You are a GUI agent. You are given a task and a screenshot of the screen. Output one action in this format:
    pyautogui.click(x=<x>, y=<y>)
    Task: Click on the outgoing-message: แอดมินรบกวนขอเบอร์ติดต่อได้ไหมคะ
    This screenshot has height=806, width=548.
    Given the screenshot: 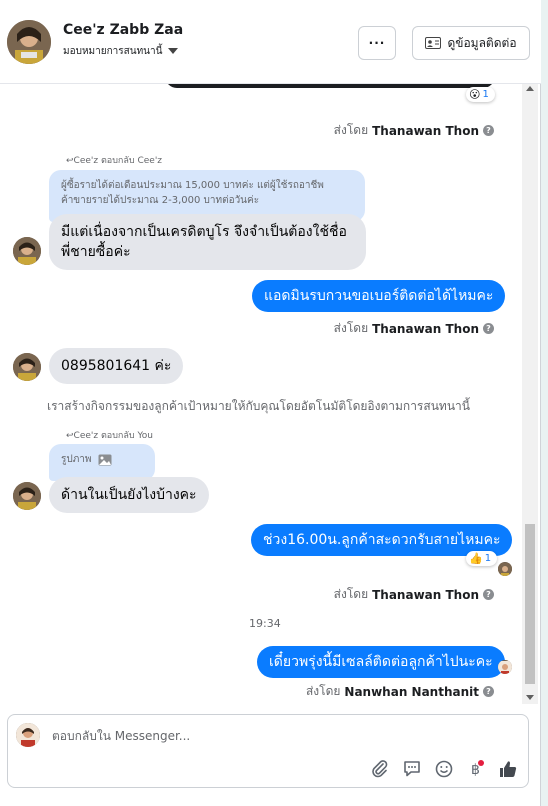 What is the action you would take?
    pyautogui.click(x=379, y=296)
    